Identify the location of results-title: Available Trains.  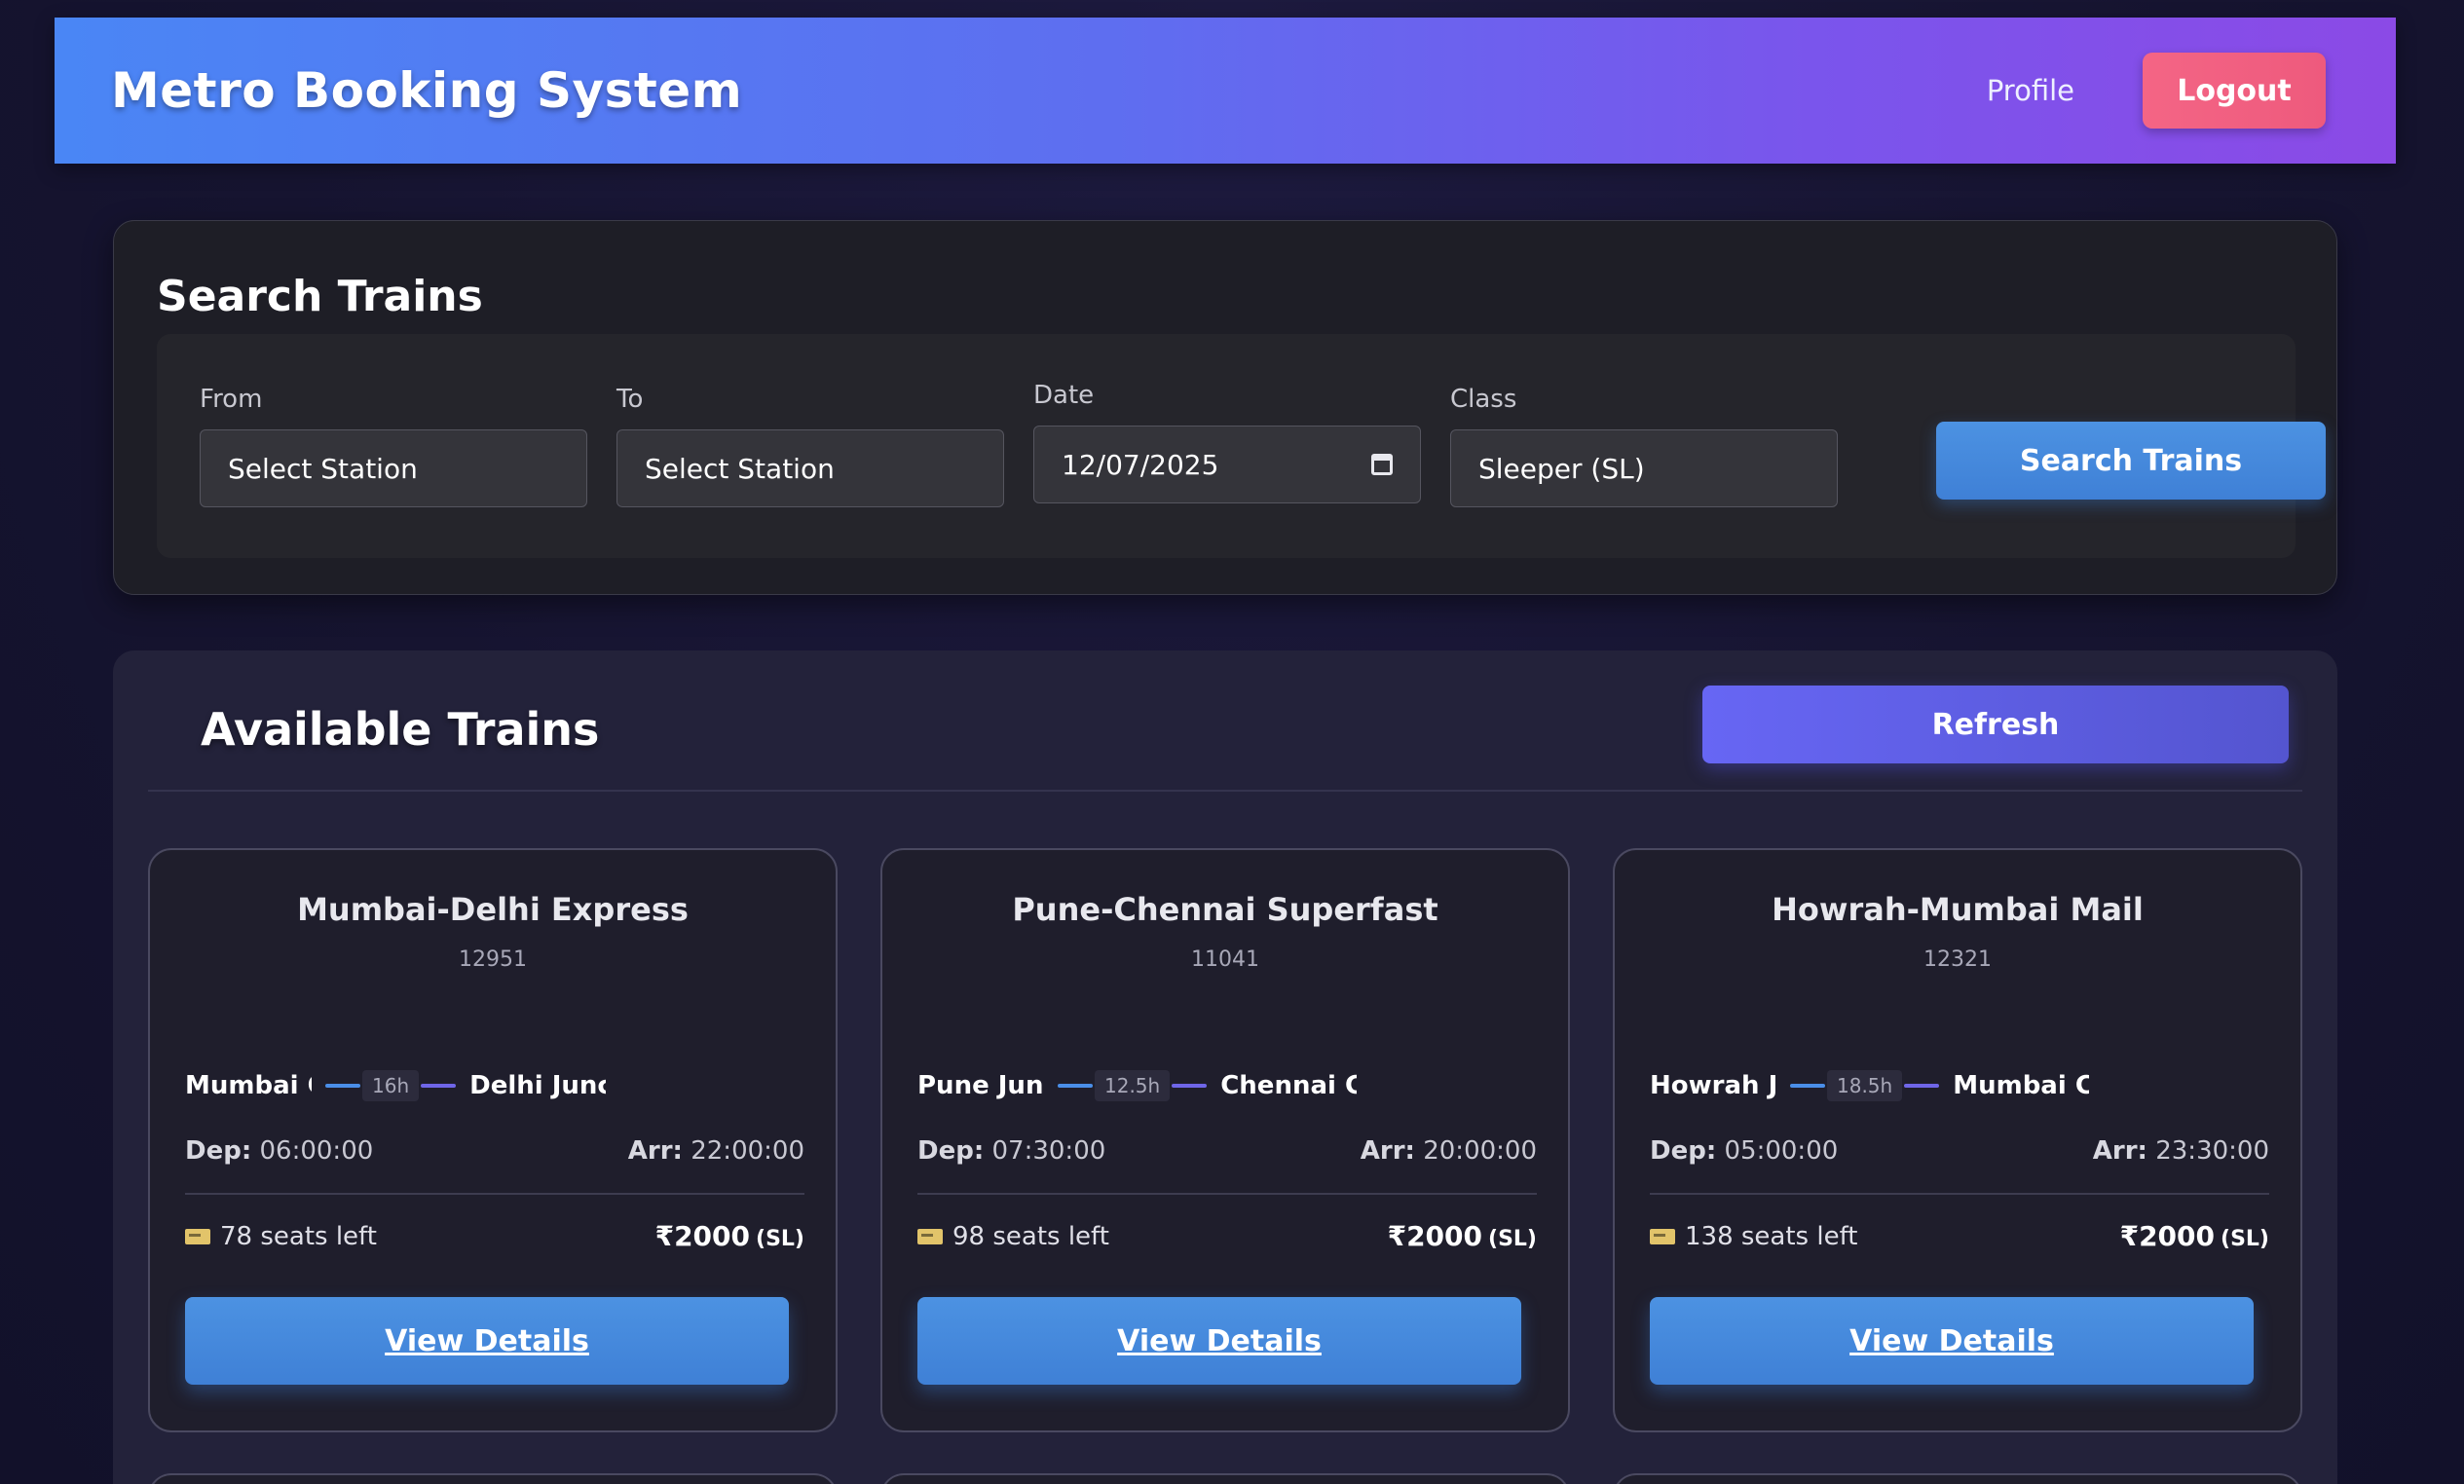
(400, 729).